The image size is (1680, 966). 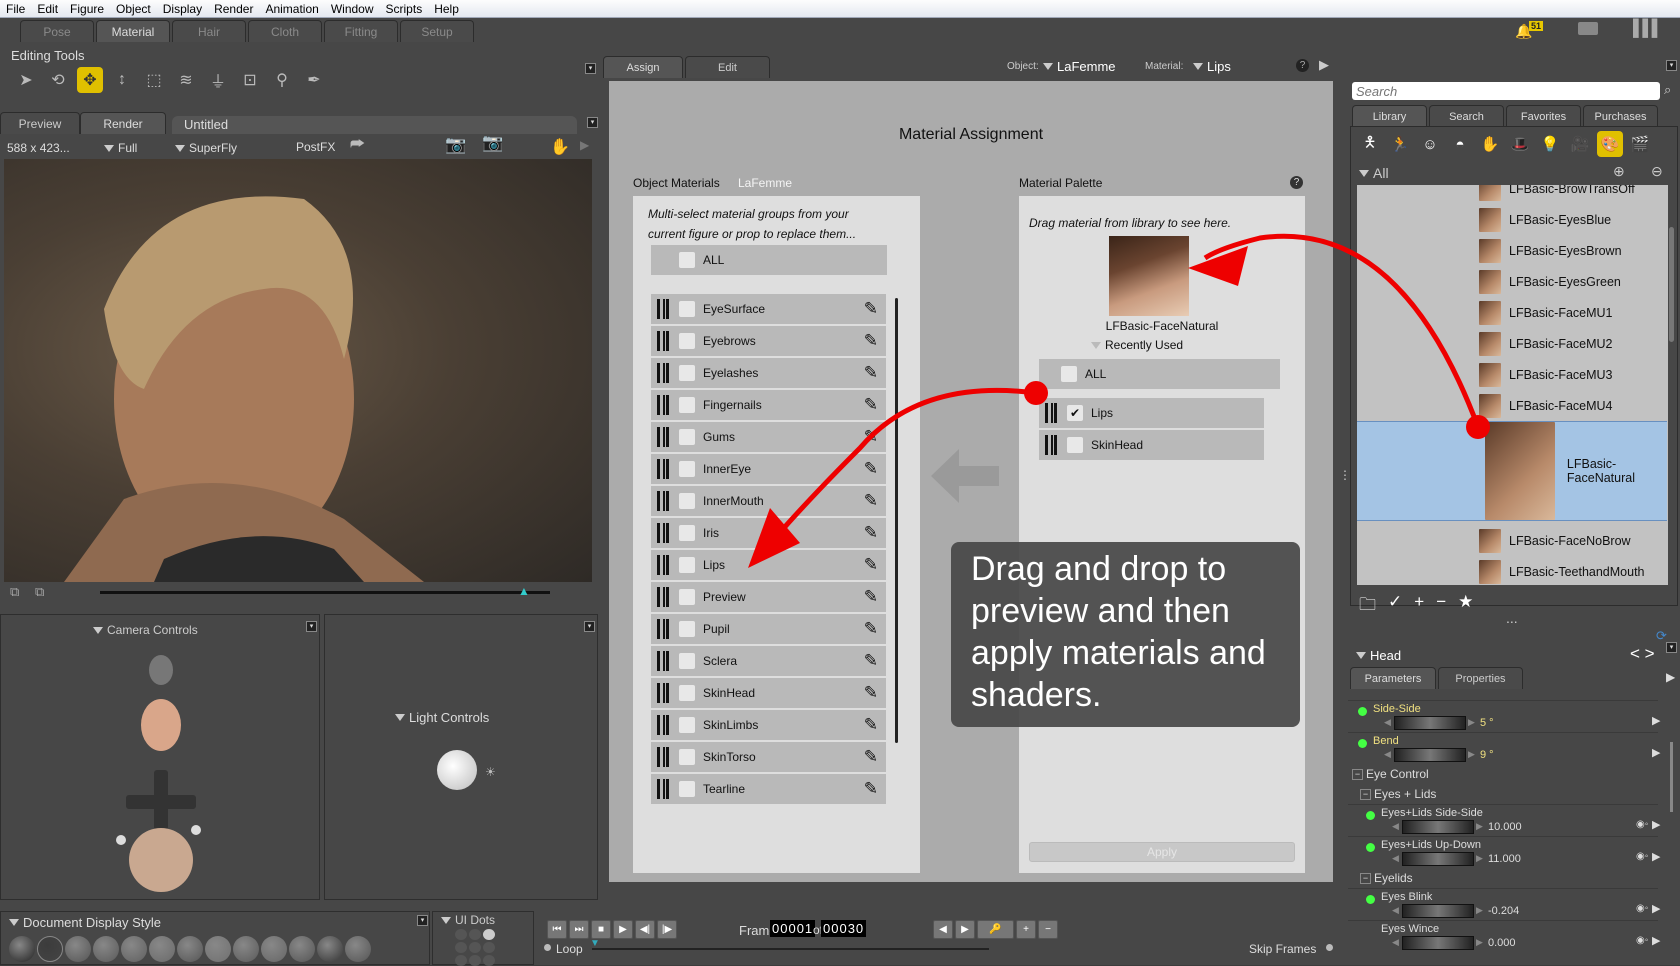 What do you see at coordinates (285, 31) in the screenshot?
I see `room-tab-cloth: Cloth` at bounding box center [285, 31].